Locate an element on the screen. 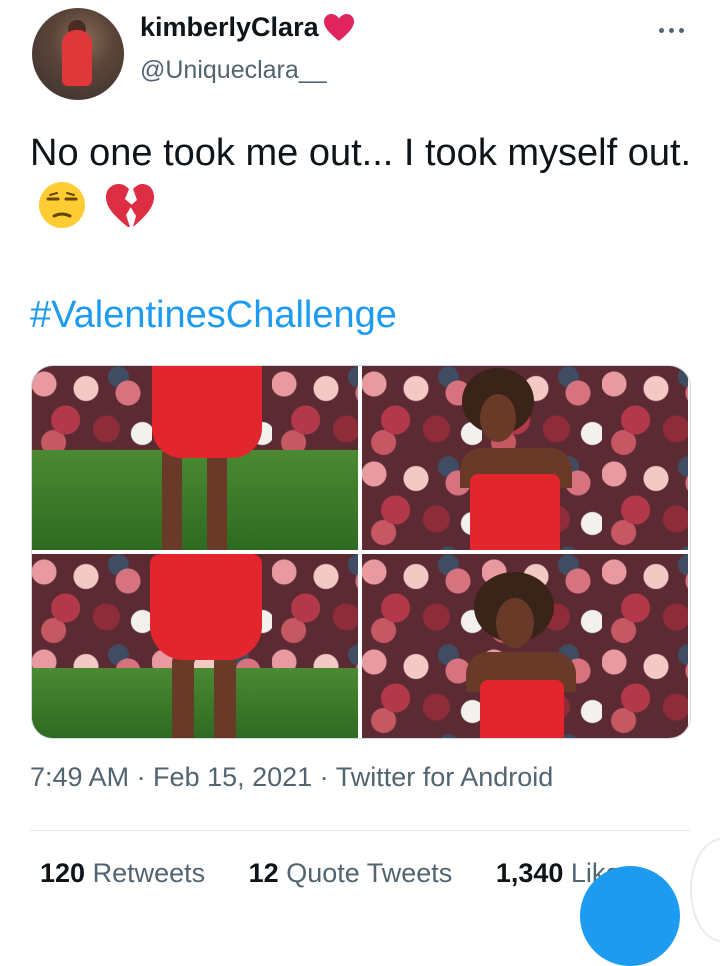  engagement-stats: 120 Retweets 12 Quote Tweets 1,340 Likes is located at coordinates (355, 873).